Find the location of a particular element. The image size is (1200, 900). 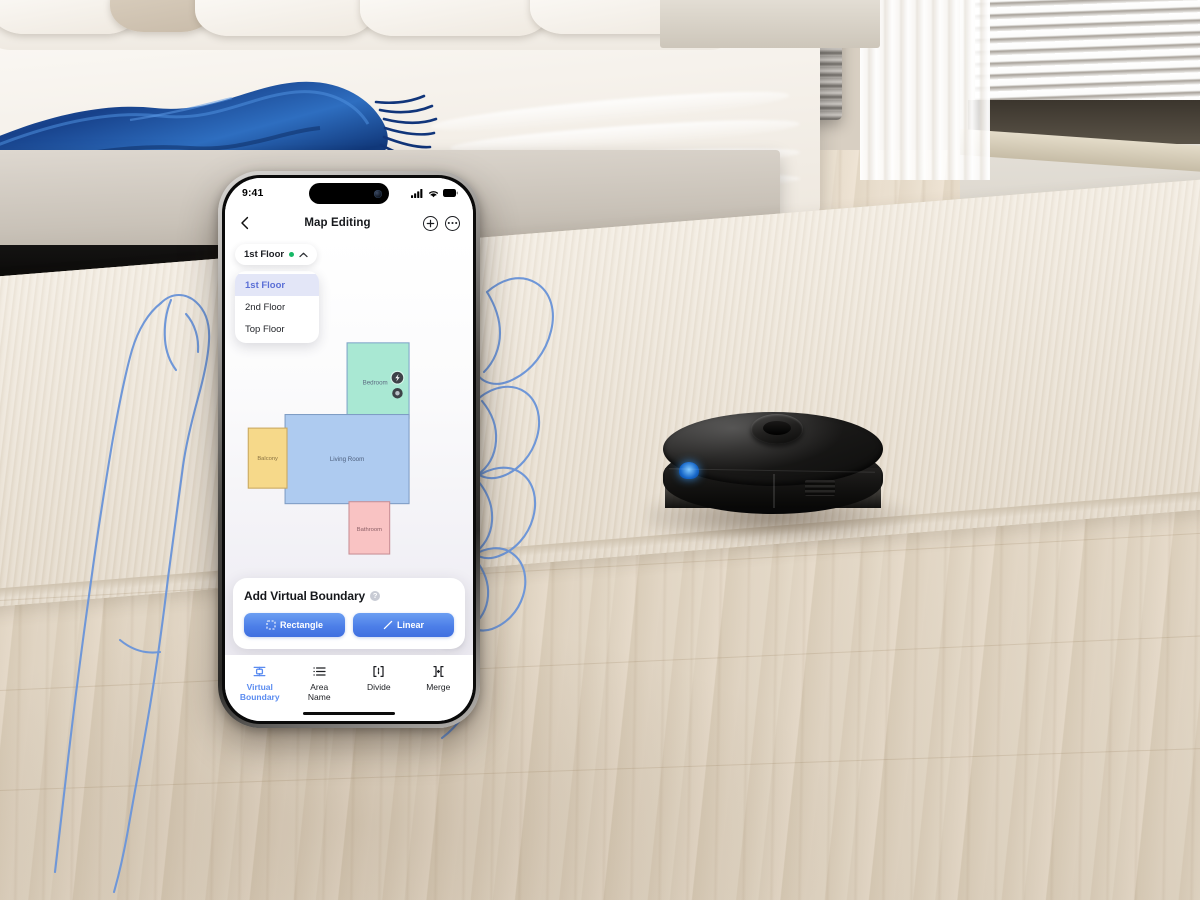

bottom-tab-bar: Virtual Boundary Area Name Divide Merge is located at coordinates (349, 688).